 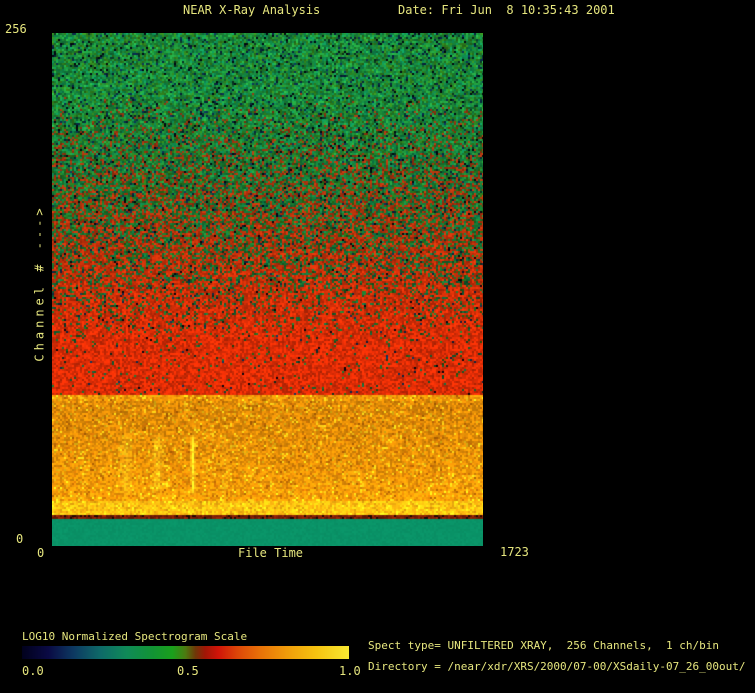 What do you see at coordinates (135, 636) in the screenshot?
I see `colorbar-title: LOG10 Normalized Spectrogram Scale` at bounding box center [135, 636].